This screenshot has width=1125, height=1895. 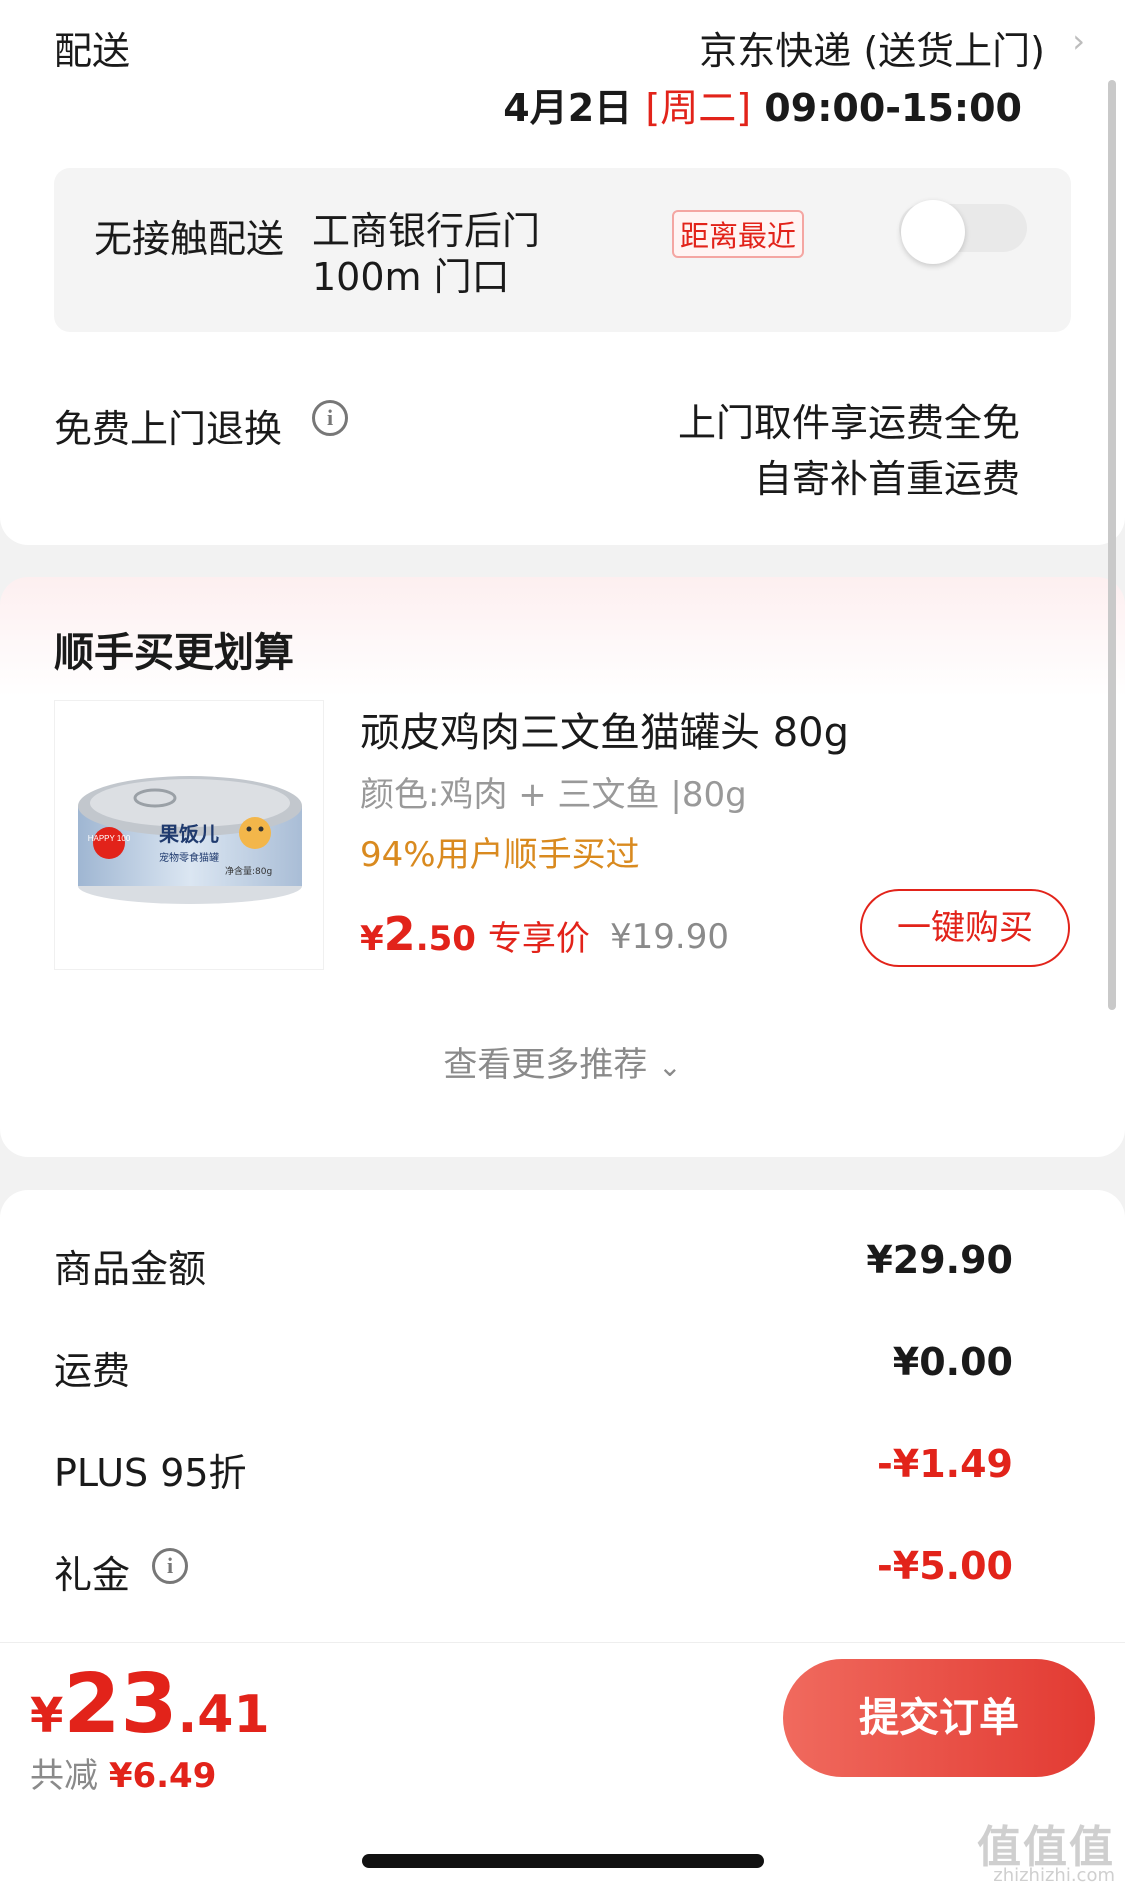 What do you see at coordinates (69, 1776) in the screenshot?
I see `saved-prefix: 共减` at bounding box center [69, 1776].